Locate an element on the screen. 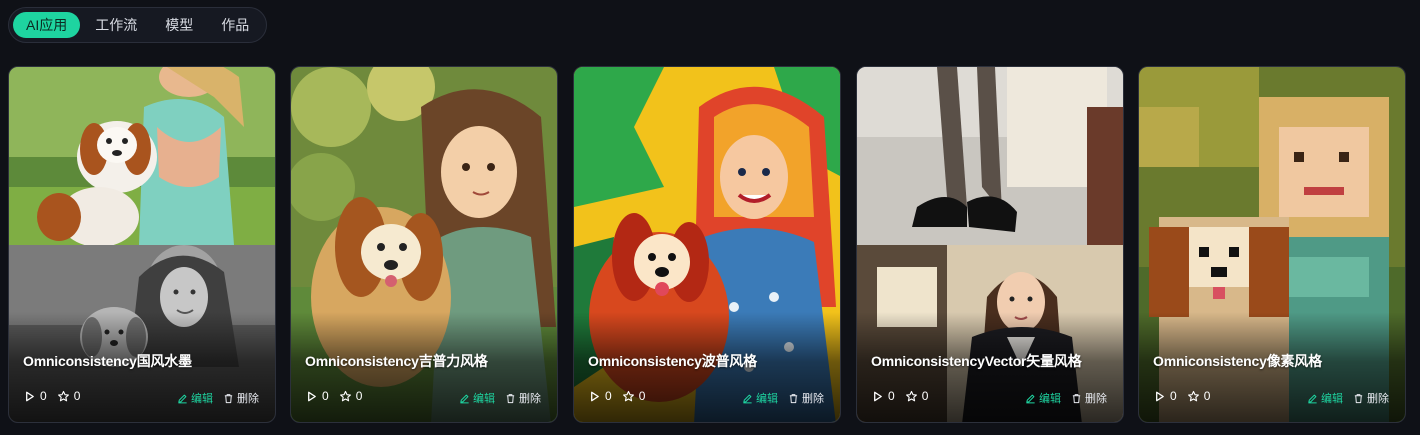 This screenshot has width=1420, height=435. tab-works: 作品 is located at coordinates (235, 25).